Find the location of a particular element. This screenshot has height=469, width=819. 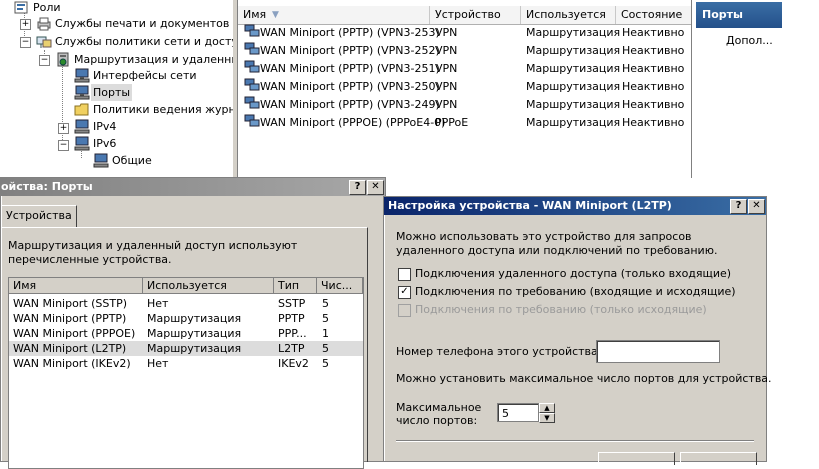

tree-label: Общие is located at coordinates (132, 160).